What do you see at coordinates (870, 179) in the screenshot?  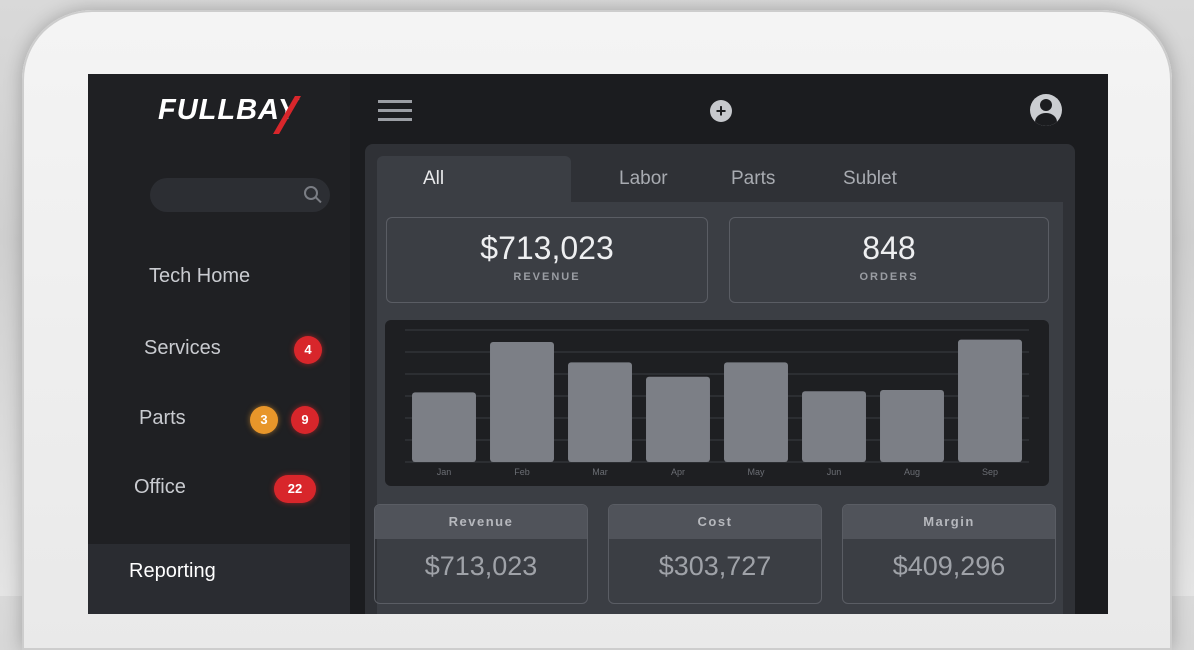 I see `tab-sublet: Sublet` at bounding box center [870, 179].